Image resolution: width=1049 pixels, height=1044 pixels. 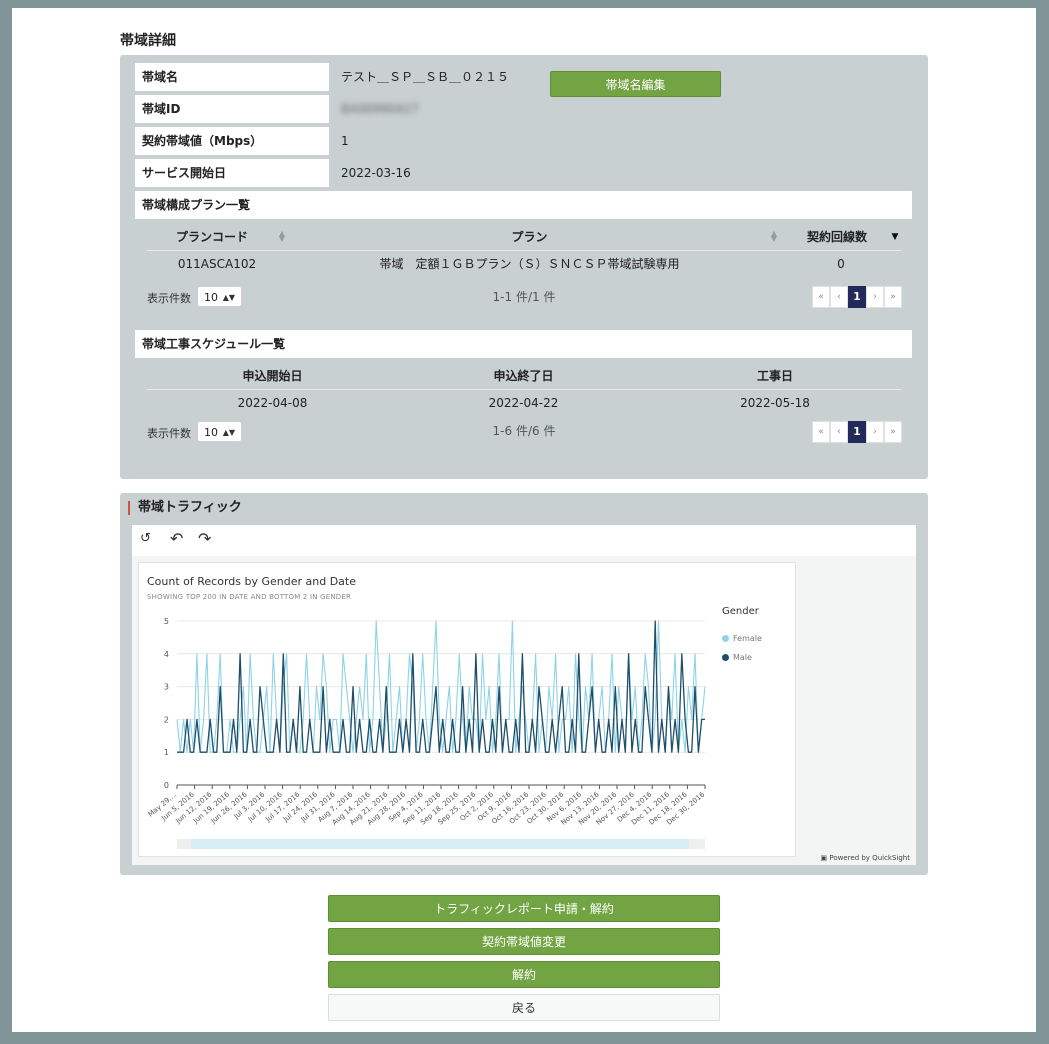 What do you see at coordinates (775, 403) in the screenshot?
I see `work-date-cell: 2022-05-18` at bounding box center [775, 403].